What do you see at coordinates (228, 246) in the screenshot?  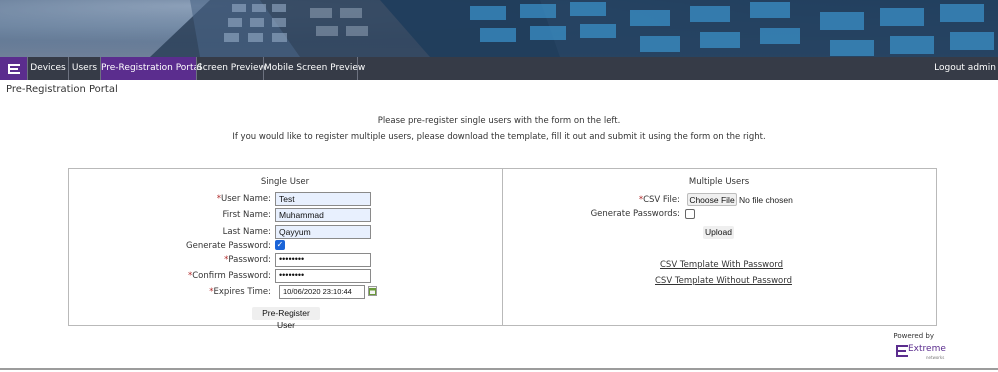 I see `generate-password-label: Generate Password:` at bounding box center [228, 246].